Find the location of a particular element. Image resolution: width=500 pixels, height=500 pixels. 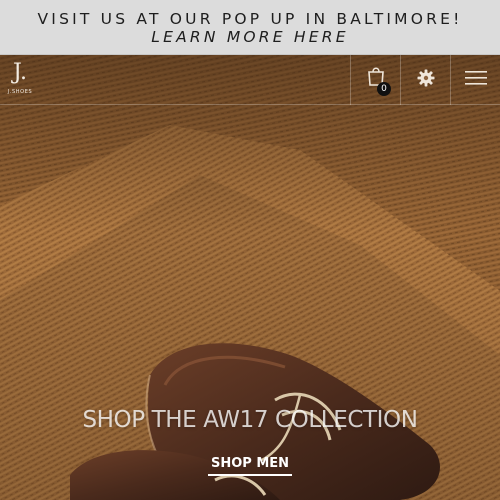

menu-button is located at coordinates (475, 80).